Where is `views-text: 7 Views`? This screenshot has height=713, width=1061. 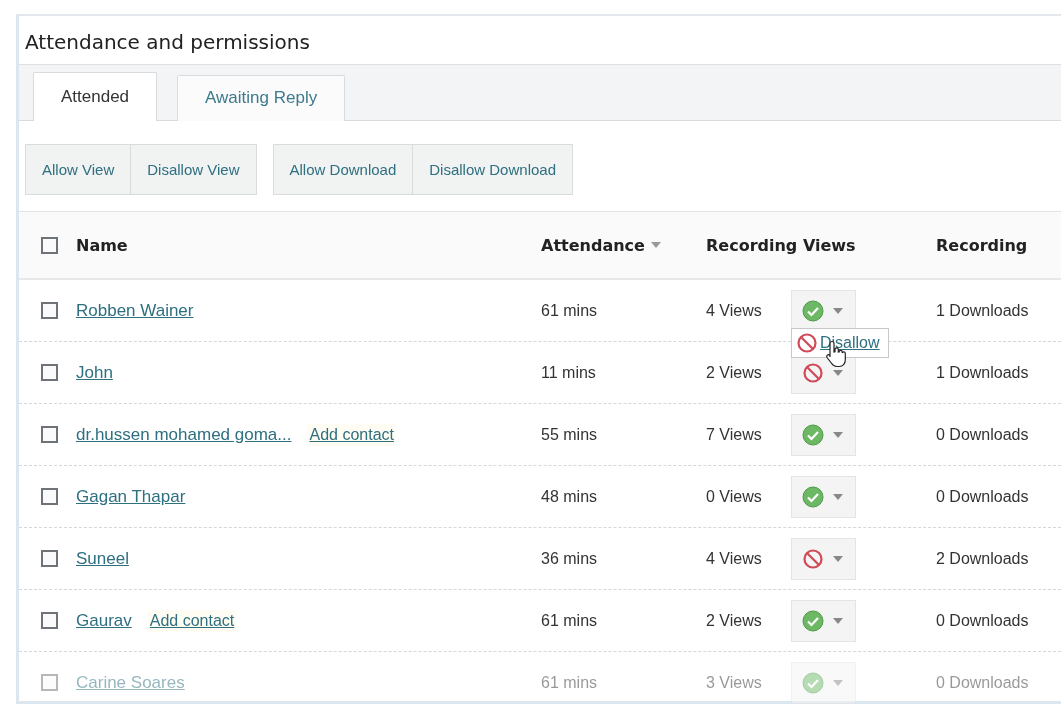 views-text: 7 Views is located at coordinates (734, 434).